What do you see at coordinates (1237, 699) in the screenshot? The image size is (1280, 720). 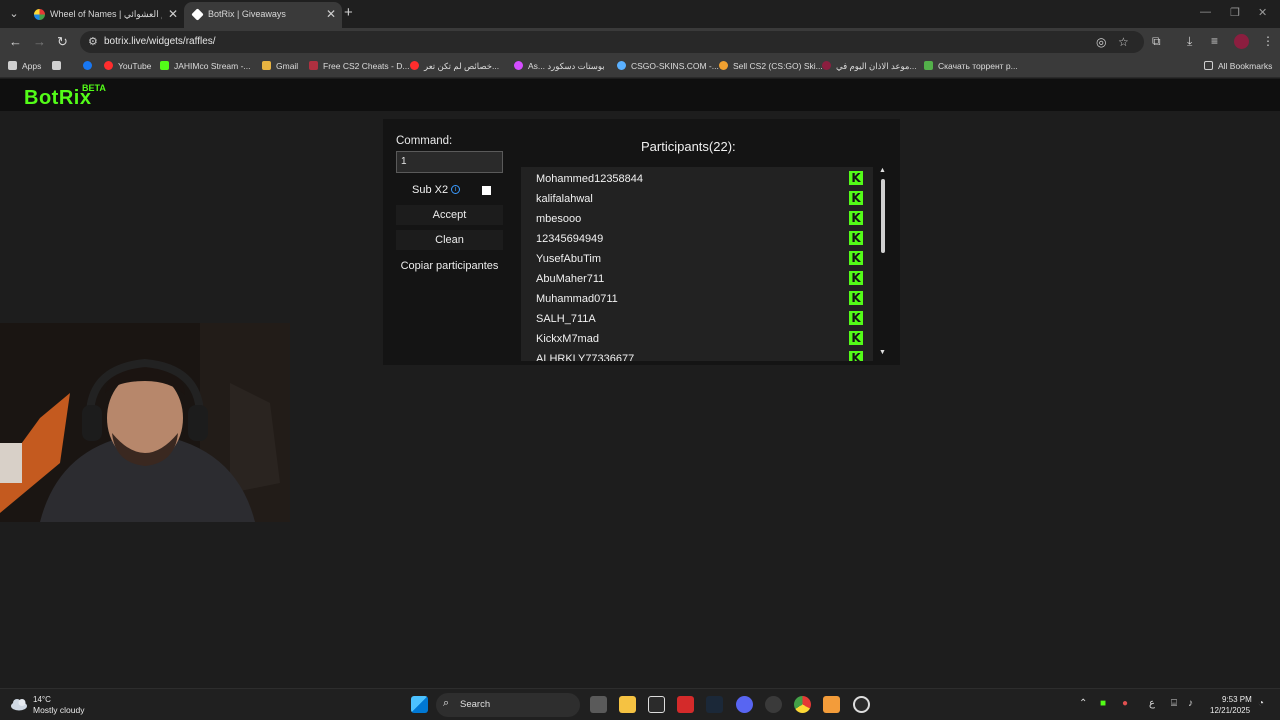 I see `clock-time: 9:53 PM` at bounding box center [1237, 699].